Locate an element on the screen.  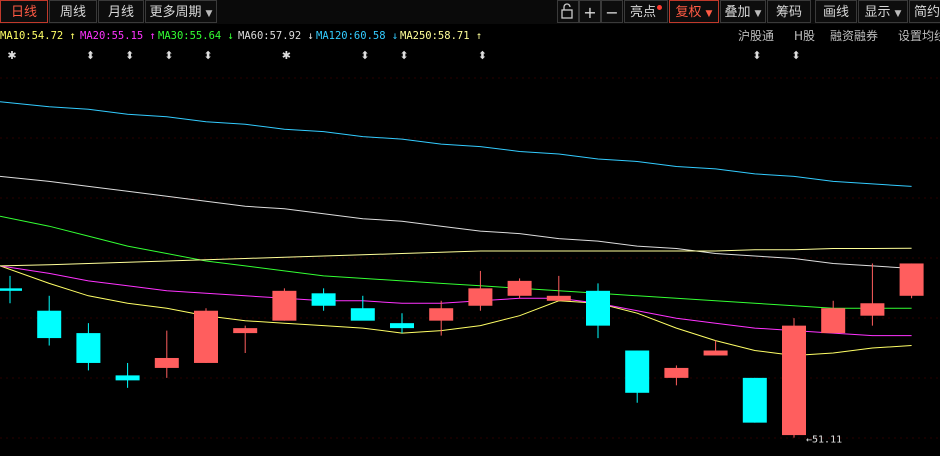
min-price-label: ←51.11 is located at coordinates (824, 440).